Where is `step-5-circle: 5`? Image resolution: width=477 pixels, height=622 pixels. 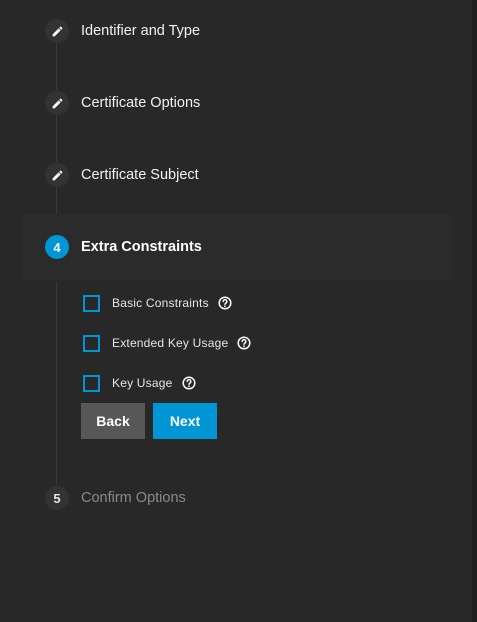
step-5-circle: 5 is located at coordinates (57, 498).